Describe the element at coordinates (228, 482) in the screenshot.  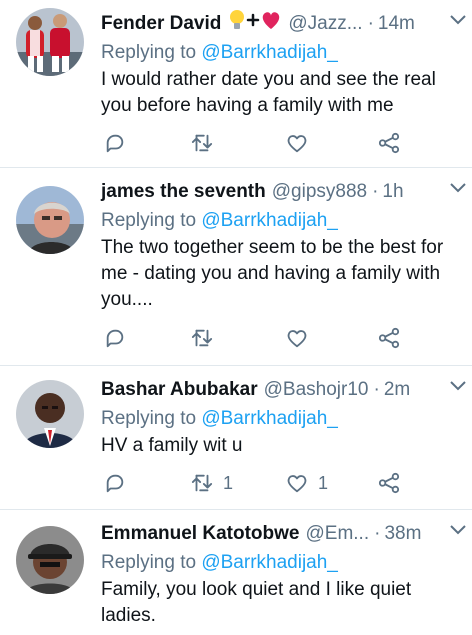
I see `retweet-count: 1` at that location.